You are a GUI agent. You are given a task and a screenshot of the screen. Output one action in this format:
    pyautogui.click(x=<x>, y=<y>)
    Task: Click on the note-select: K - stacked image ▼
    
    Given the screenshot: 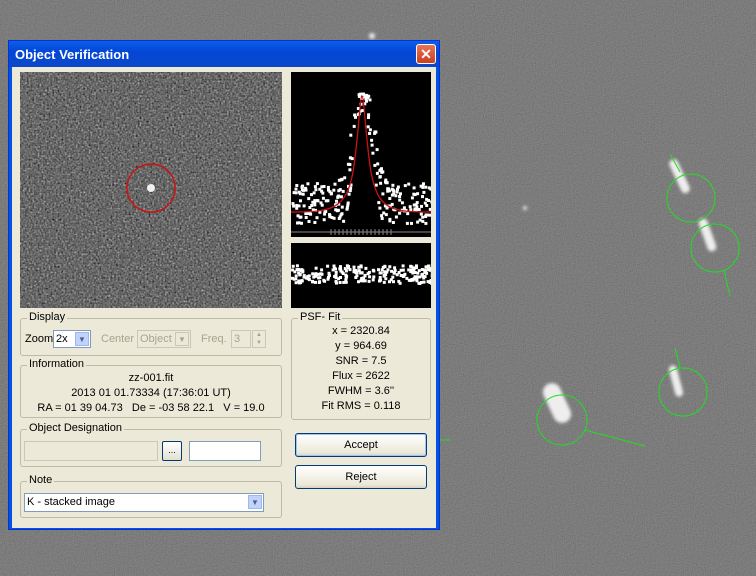 What is the action you would take?
    pyautogui.click(x=144, y=502)
    